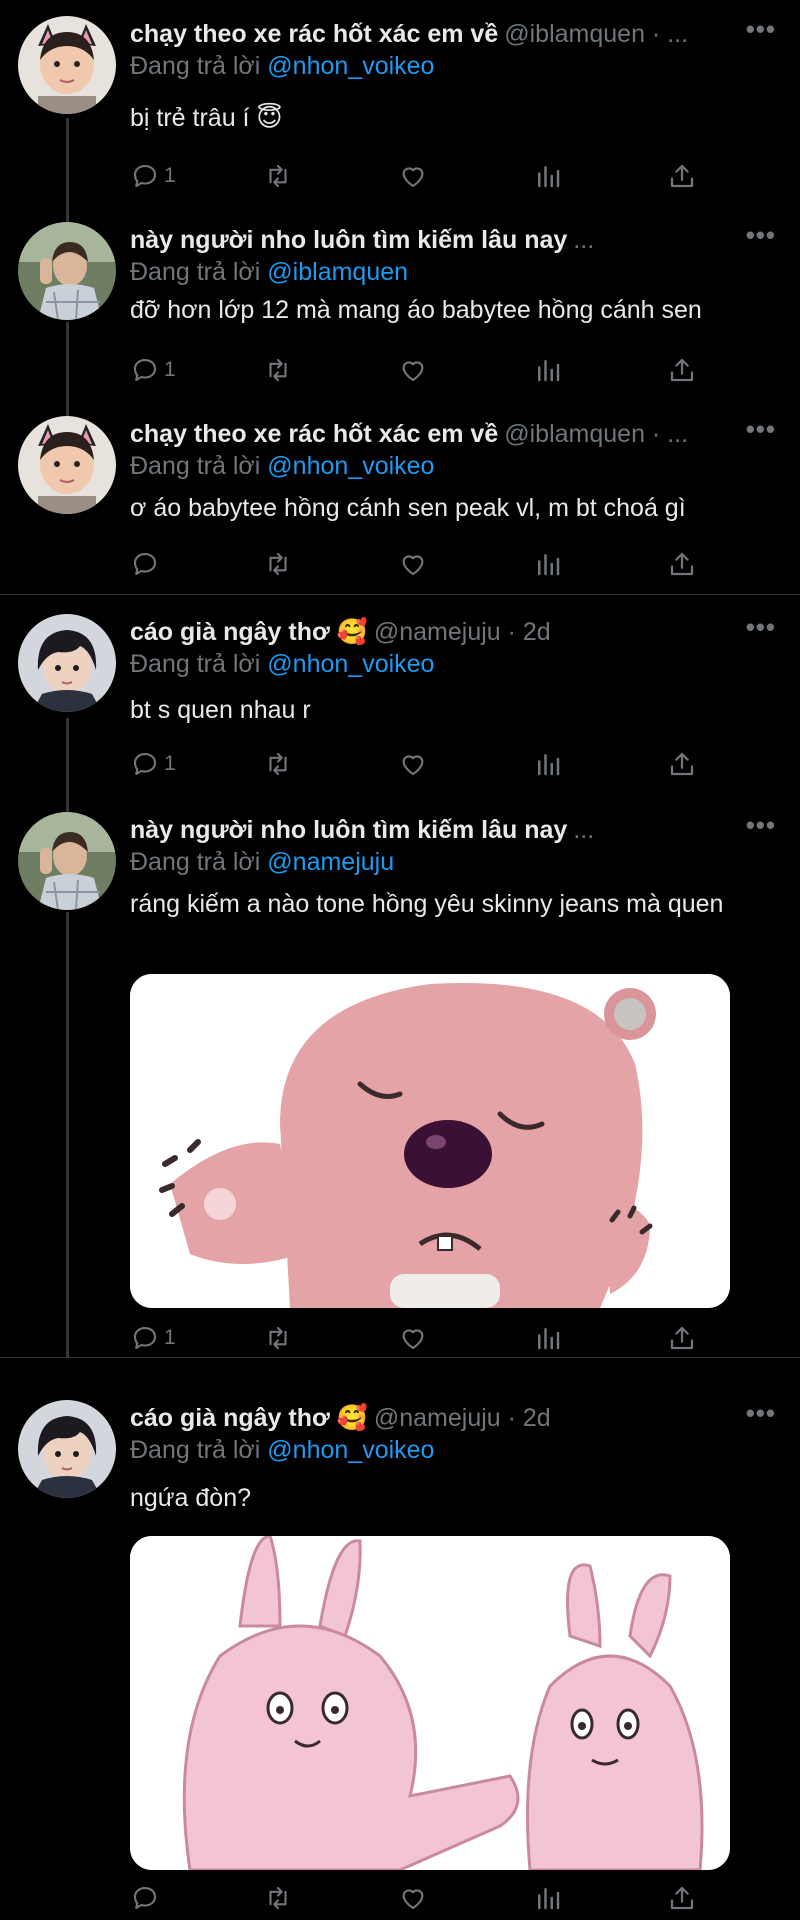 The width and height of the screenshot is (800, 1920). I want to click on tweet-text: bị trẻ trâu í 😇, so click(206, 118).